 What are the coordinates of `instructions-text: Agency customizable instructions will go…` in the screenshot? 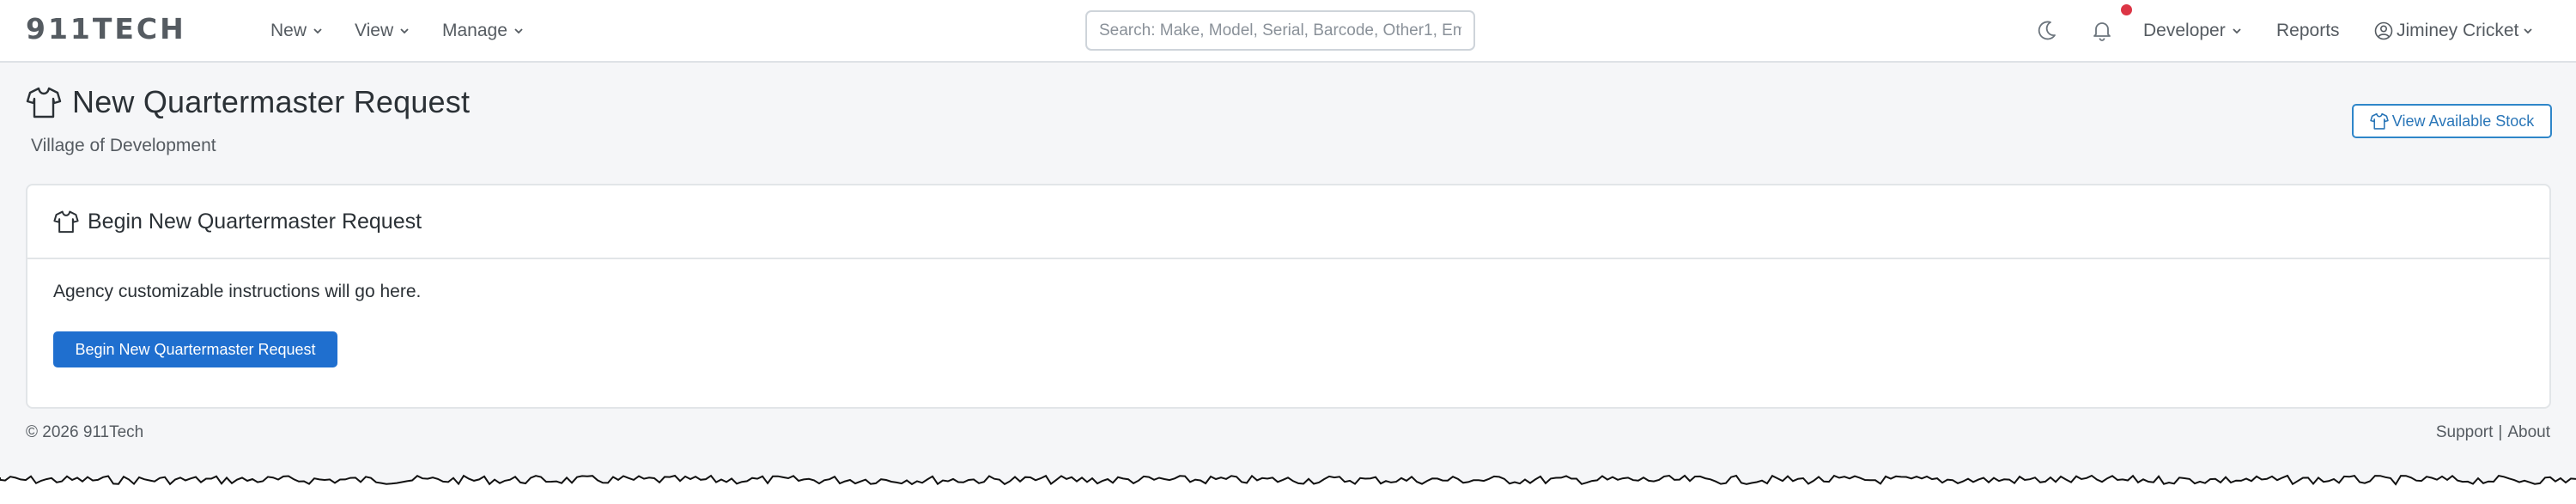 It's located at (238, 292).